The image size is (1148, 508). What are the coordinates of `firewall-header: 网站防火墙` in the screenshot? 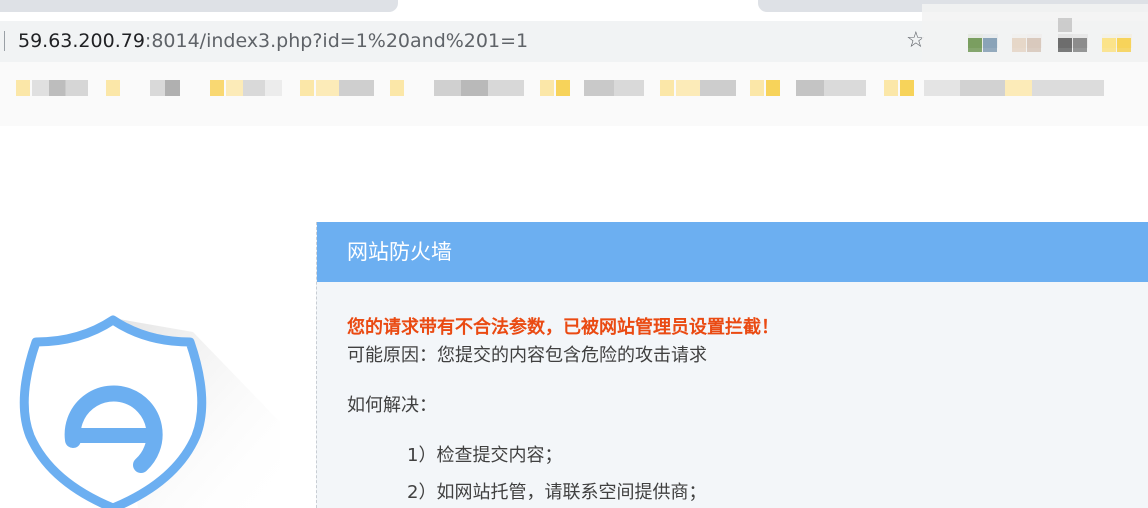 It's located at (732, 252).